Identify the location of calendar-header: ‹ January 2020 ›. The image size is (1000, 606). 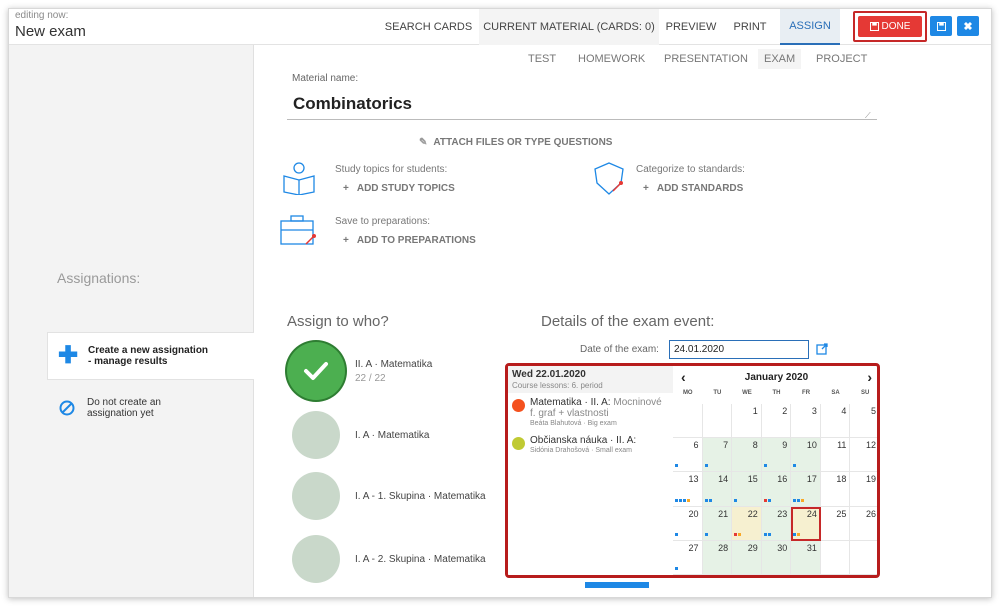
(775, 377).